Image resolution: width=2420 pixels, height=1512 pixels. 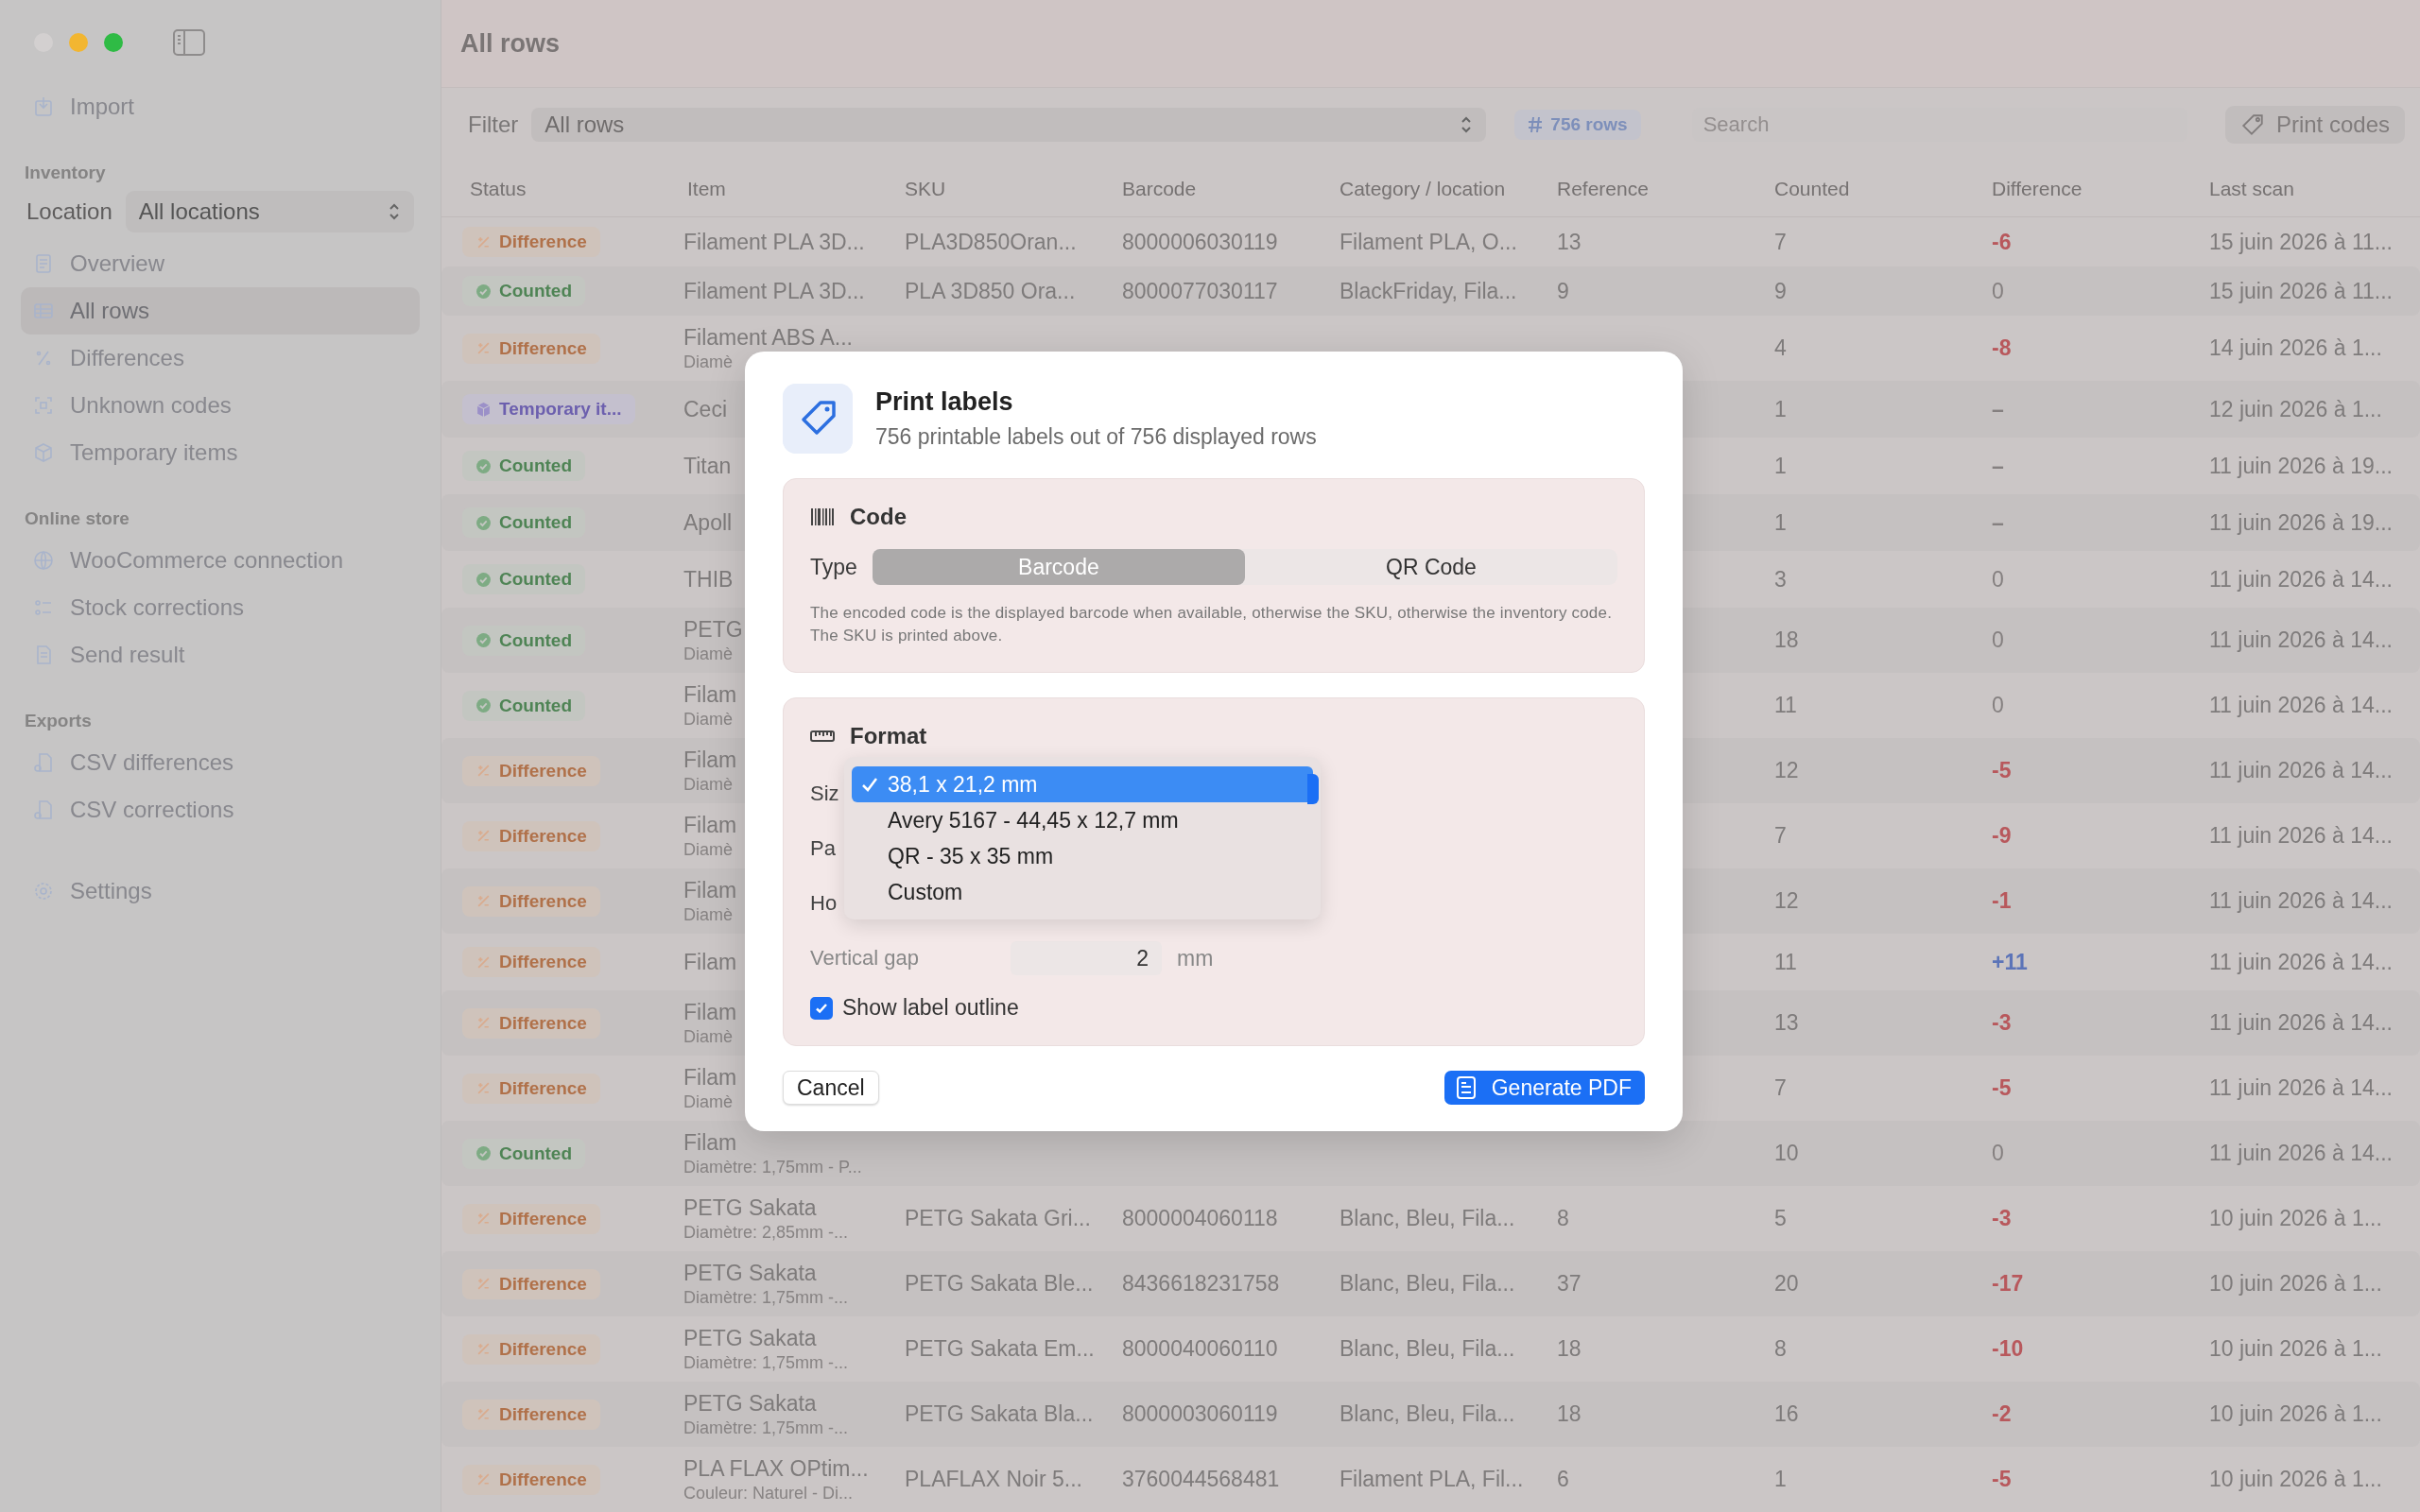 I want to click on table-cell-text: 3760044568481, so click(x=1201, y=1479).